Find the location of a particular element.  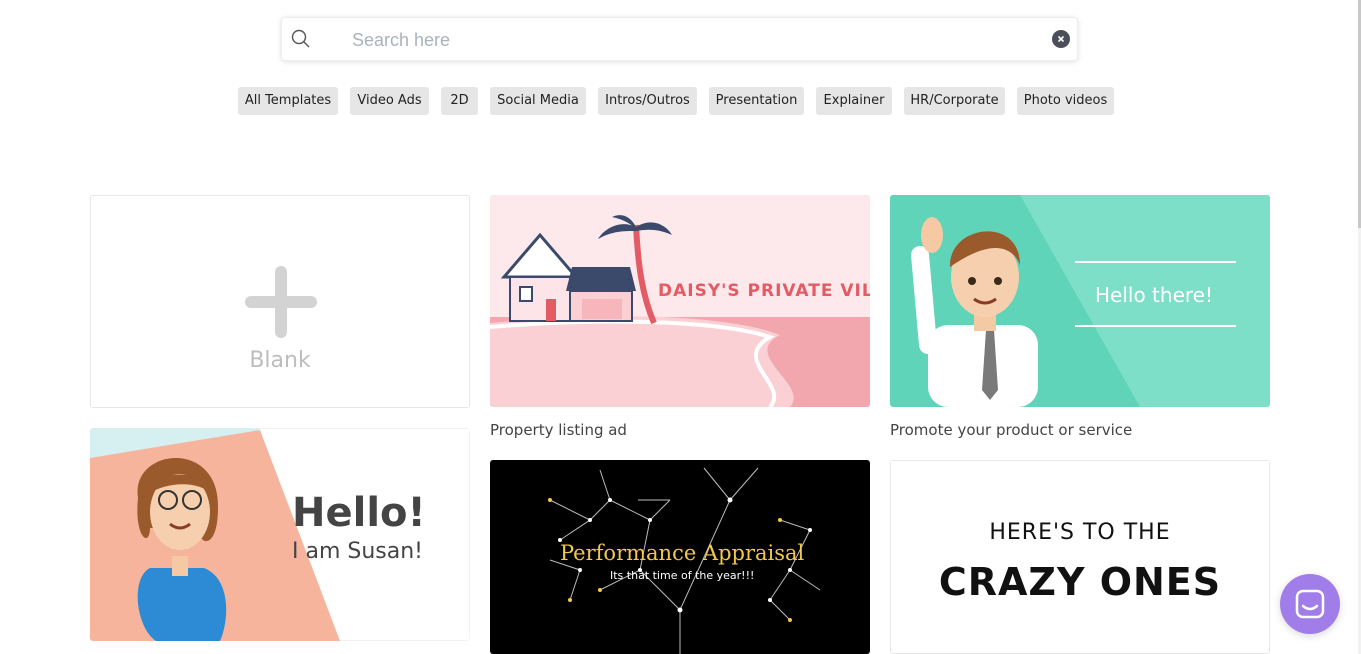

template-card-crazy: HERE'S TO THE CRAZY ONES is located at coordinates (1080, 557).